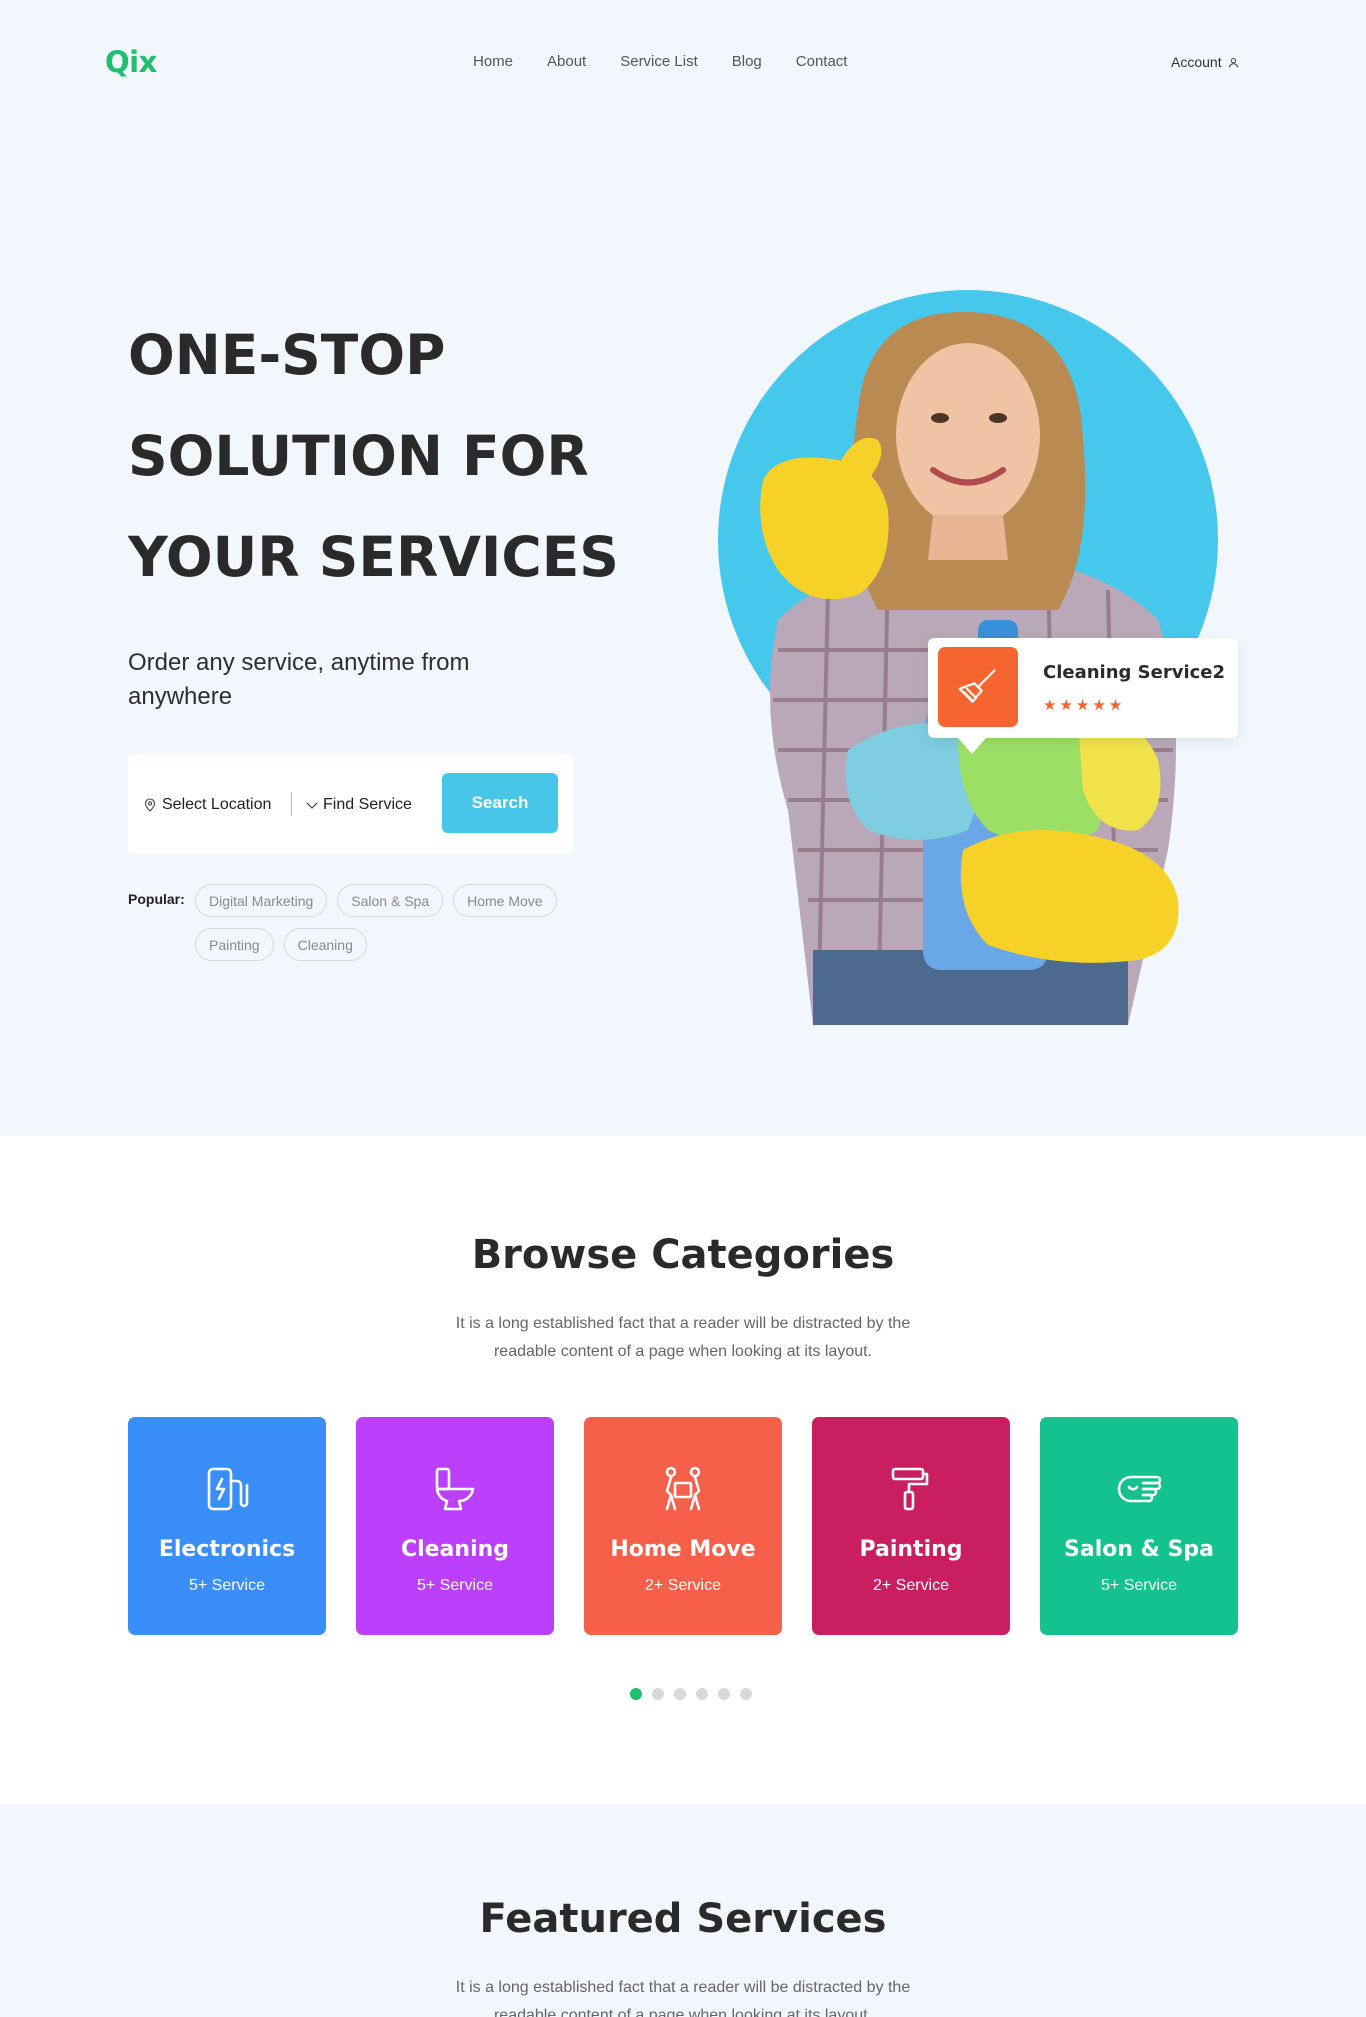 This screenshot has width=1366, height=2017. Describe the element at coordinates (131, 62) in the screenshot. I see `logo: Qix` at that location.